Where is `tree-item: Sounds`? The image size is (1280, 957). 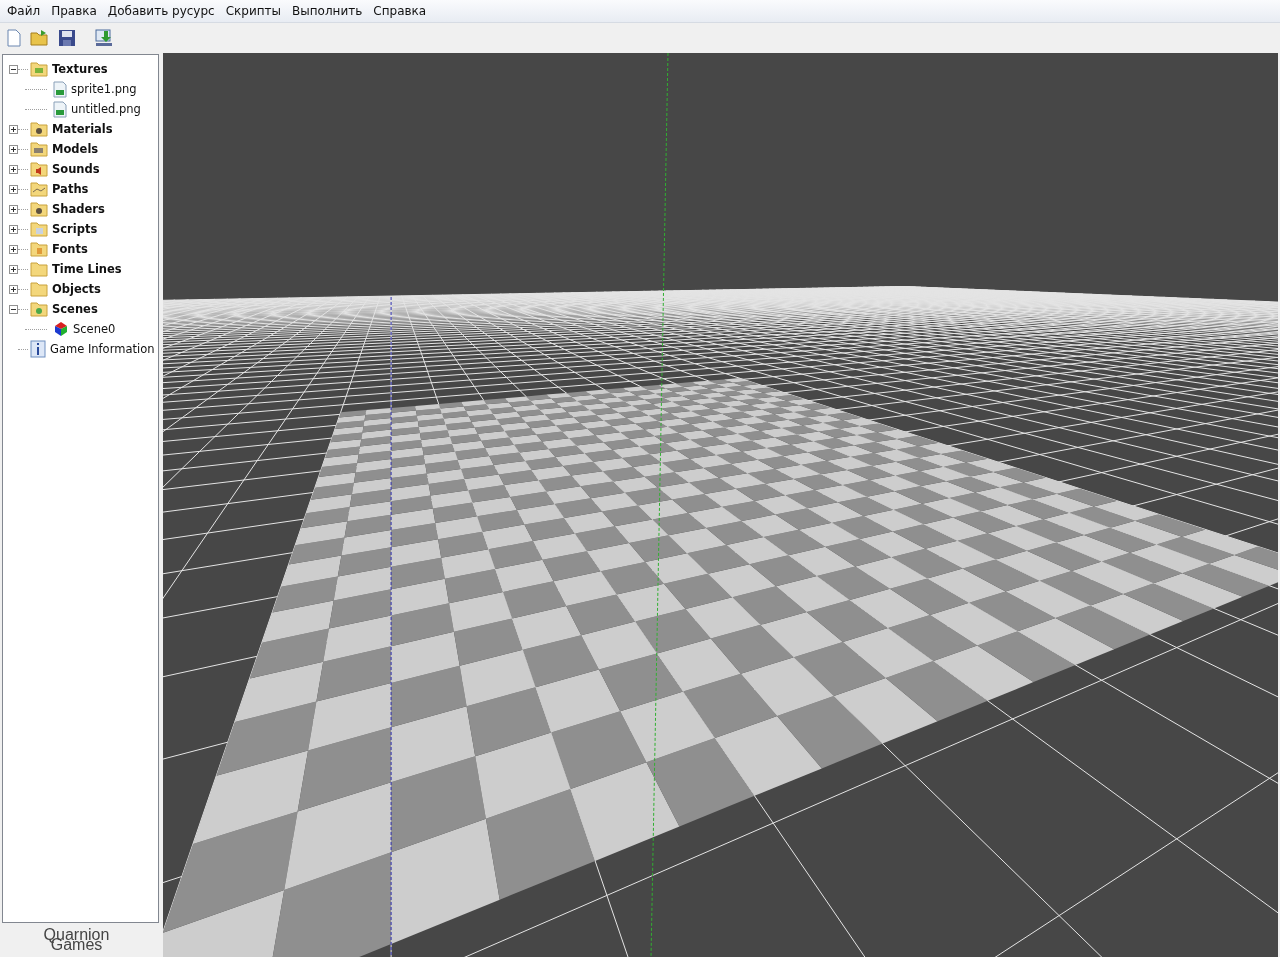 tree-item: Sounds is located at coordinates (76, 169).